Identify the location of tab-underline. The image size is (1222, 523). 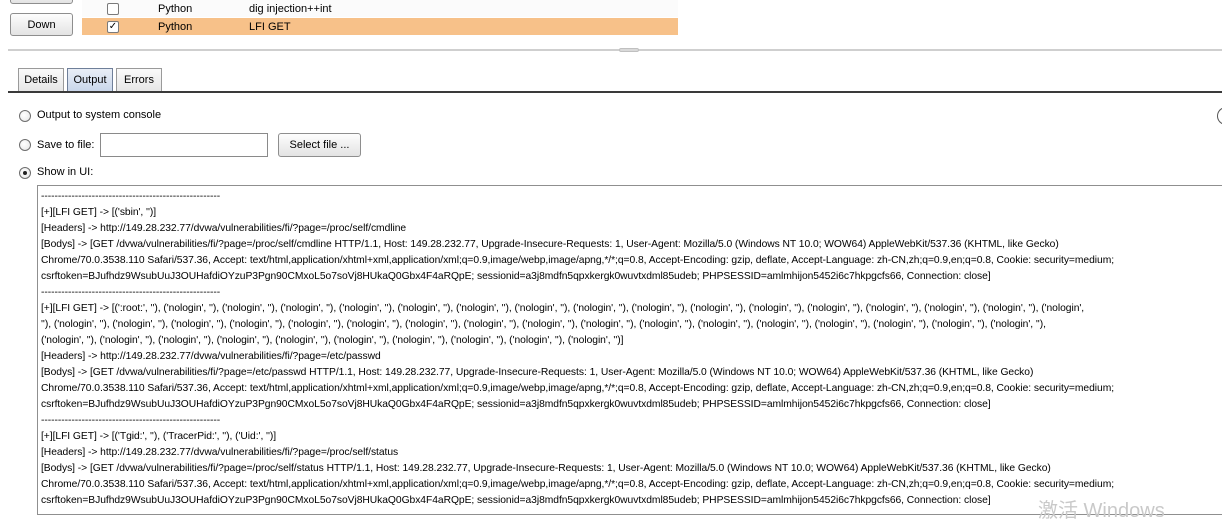
(615, 92).